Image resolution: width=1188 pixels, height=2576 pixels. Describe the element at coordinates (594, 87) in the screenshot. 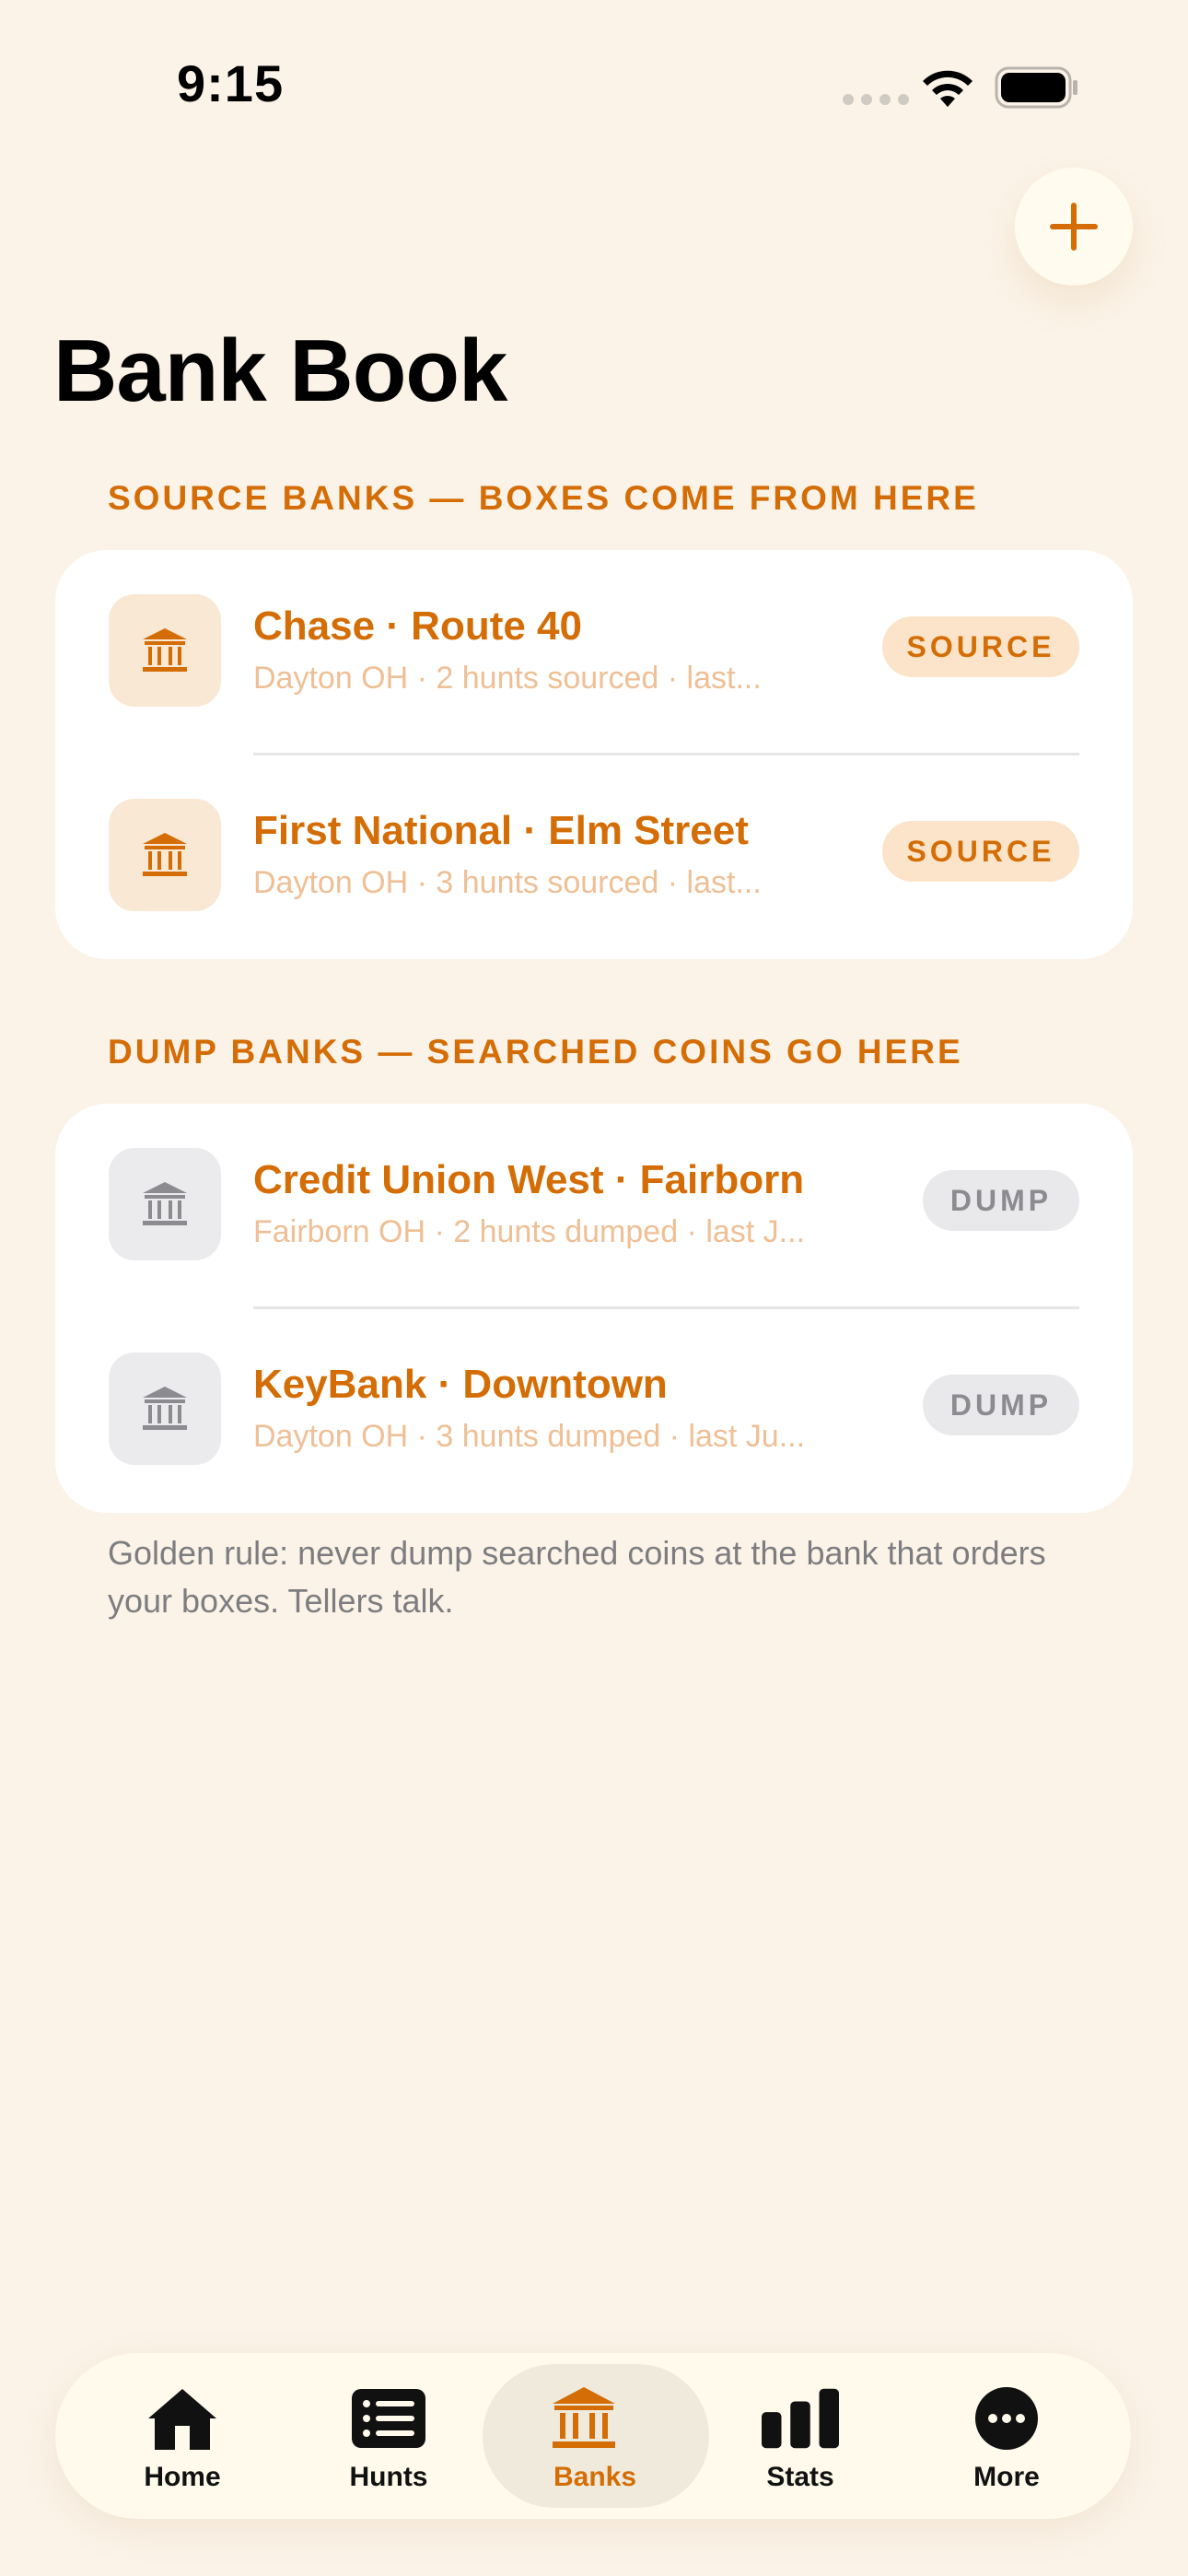

I see `status-bar: 9:15` at that location.